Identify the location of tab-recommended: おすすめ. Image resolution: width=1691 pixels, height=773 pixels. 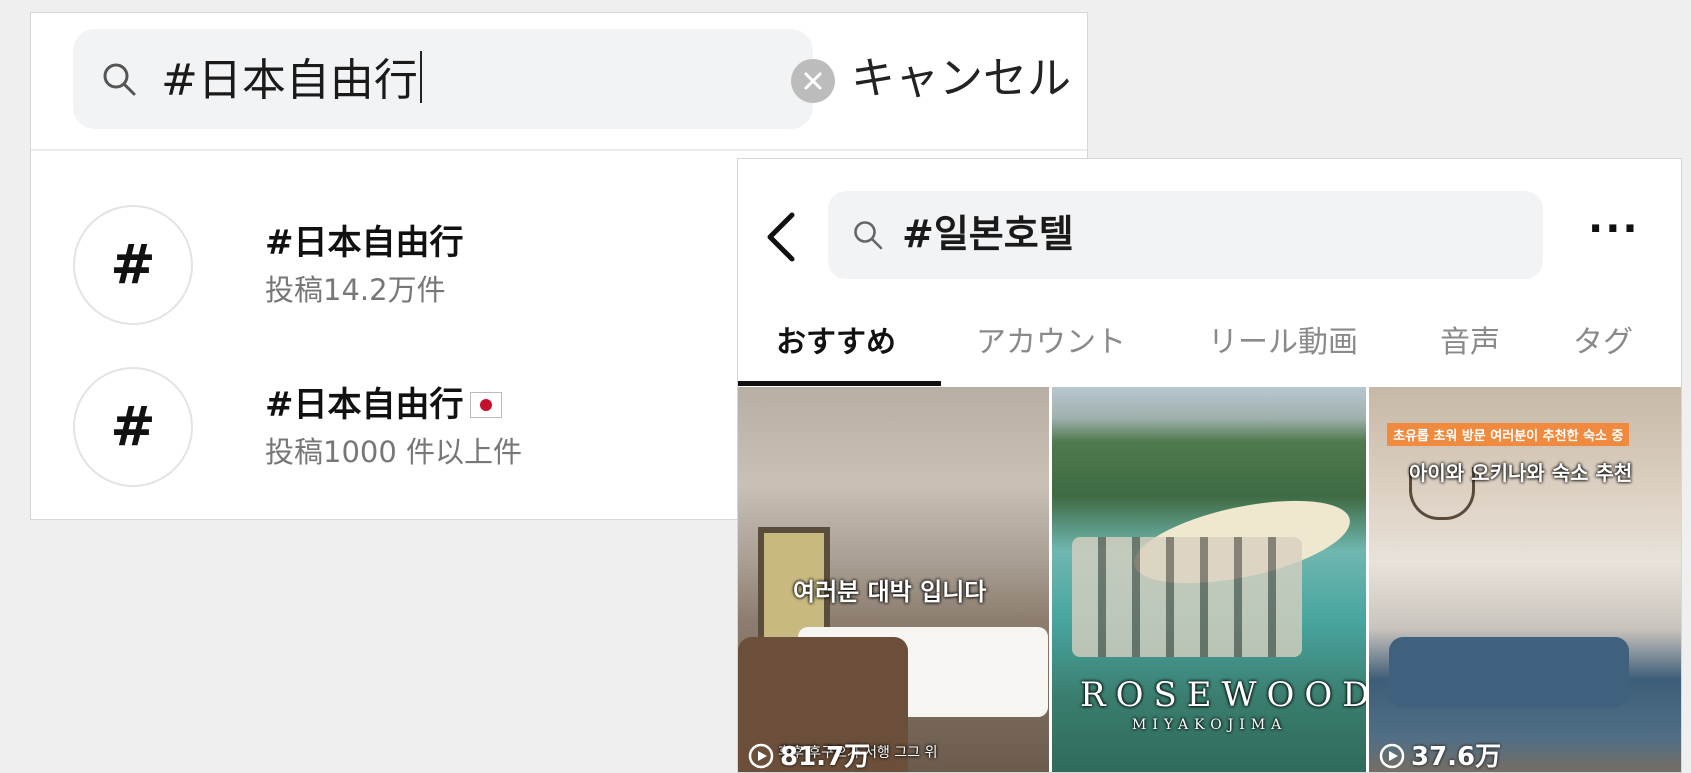
(836, 343).